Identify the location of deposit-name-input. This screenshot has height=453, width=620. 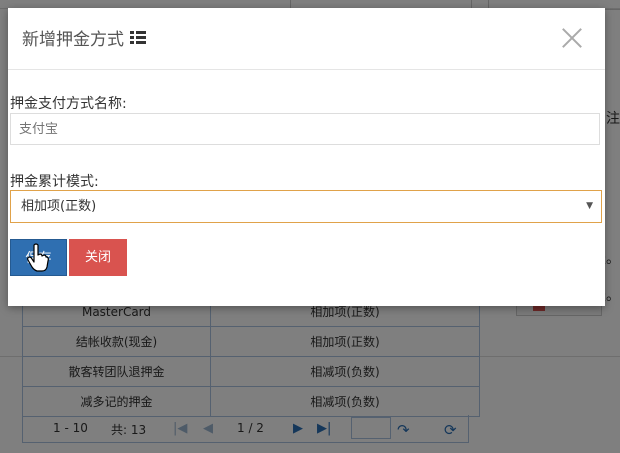
(305, 129).